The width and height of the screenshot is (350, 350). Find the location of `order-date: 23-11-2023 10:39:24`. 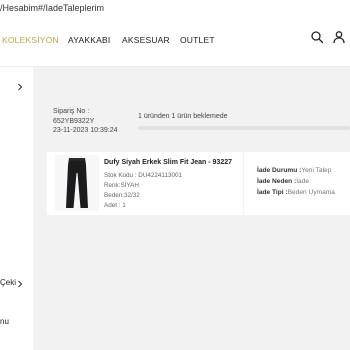

order-date: 23-11-2023 10:39:24 is located at coordinates (85, 130).